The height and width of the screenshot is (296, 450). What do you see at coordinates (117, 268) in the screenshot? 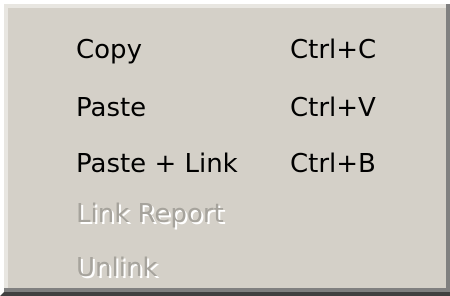
I see `menu-item-unlink-label: Unlink` at bounding box center [117, 268].